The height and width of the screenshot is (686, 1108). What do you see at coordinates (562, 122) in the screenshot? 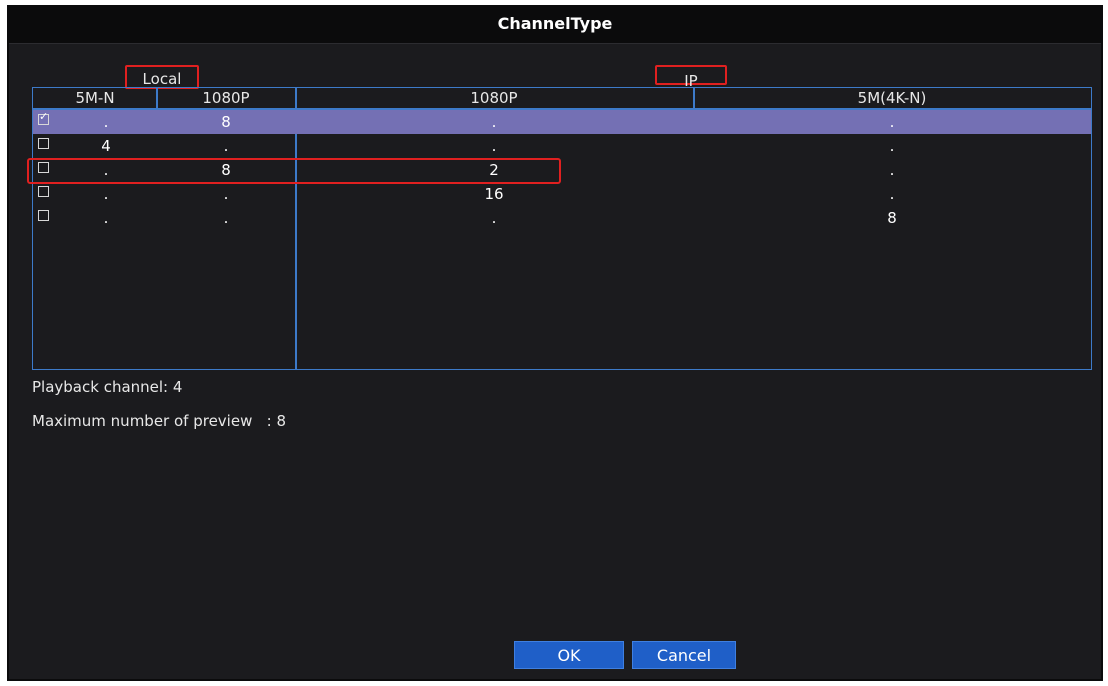
I see `table-row: . 8..` at bounding box center [562, 122].